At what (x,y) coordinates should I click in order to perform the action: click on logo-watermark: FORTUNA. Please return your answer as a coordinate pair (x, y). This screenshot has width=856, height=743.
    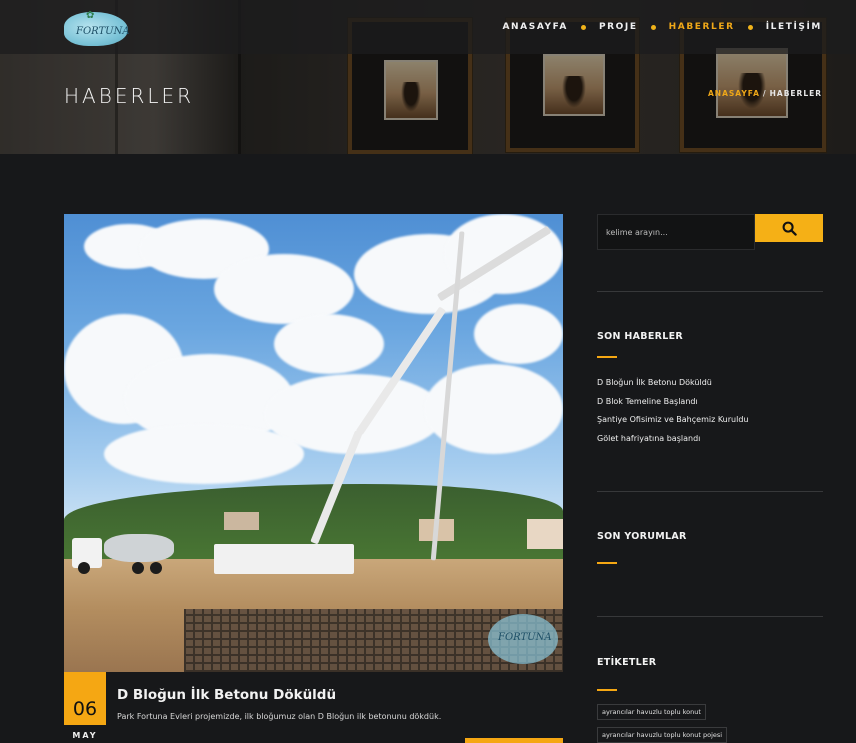
    Looking at the image, I should click on (523, 639).